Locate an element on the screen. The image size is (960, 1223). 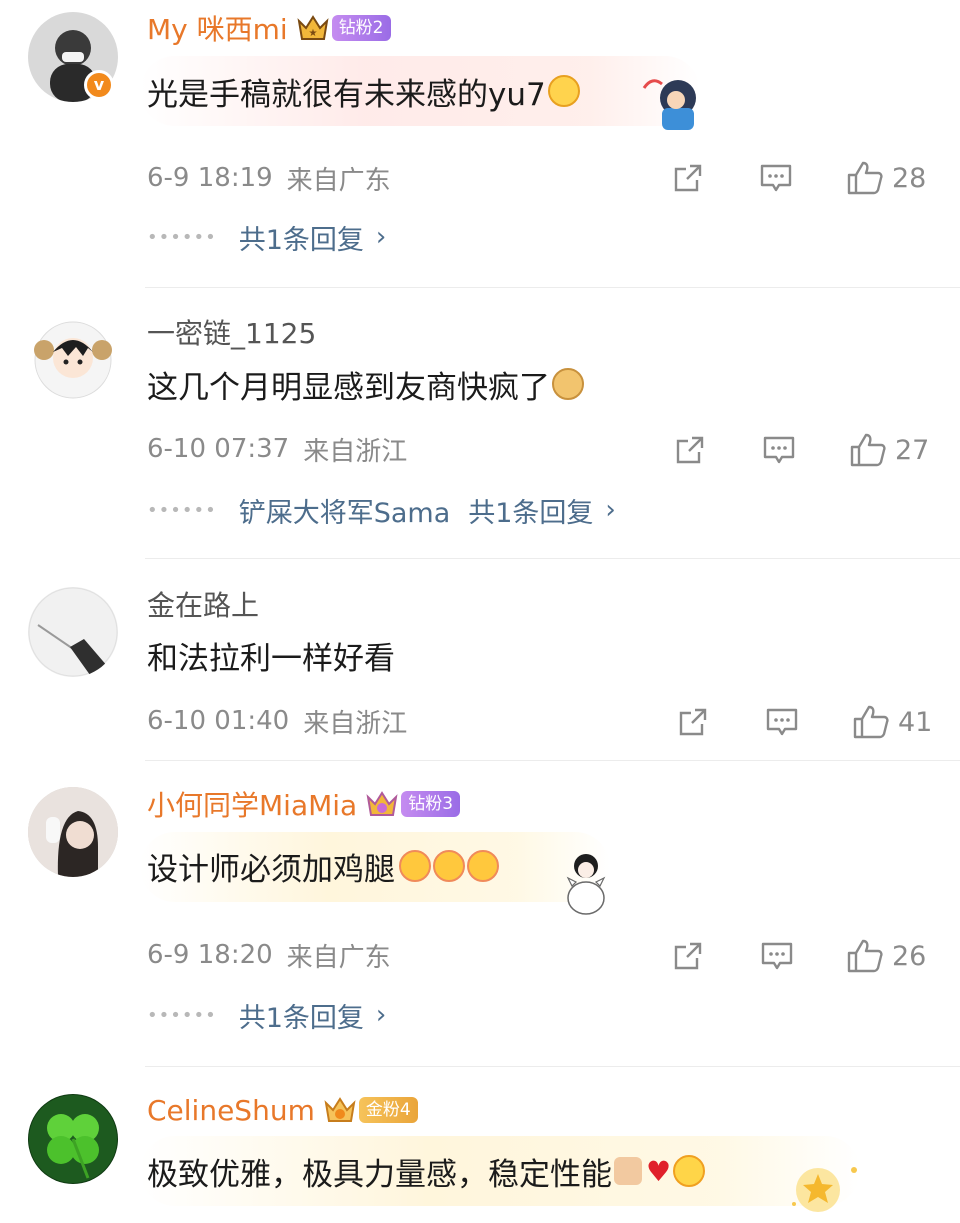
comment-text: 这几个月明显感到友商快疯了 is located at coordinates (348, 387).